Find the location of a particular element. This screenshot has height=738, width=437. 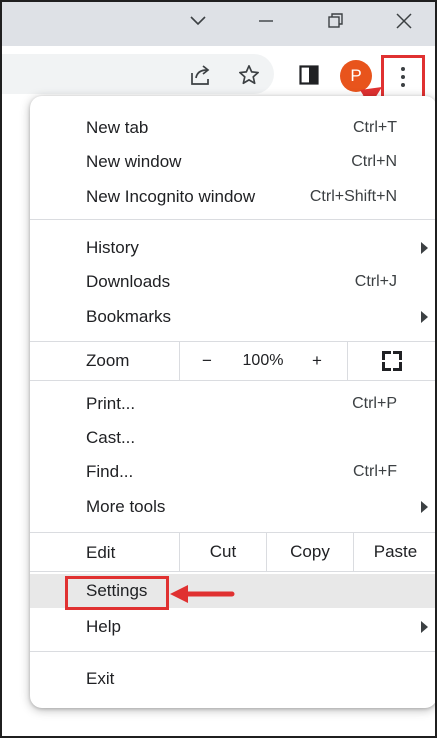

fullscreen-icon is located at coordinates (392, 361).